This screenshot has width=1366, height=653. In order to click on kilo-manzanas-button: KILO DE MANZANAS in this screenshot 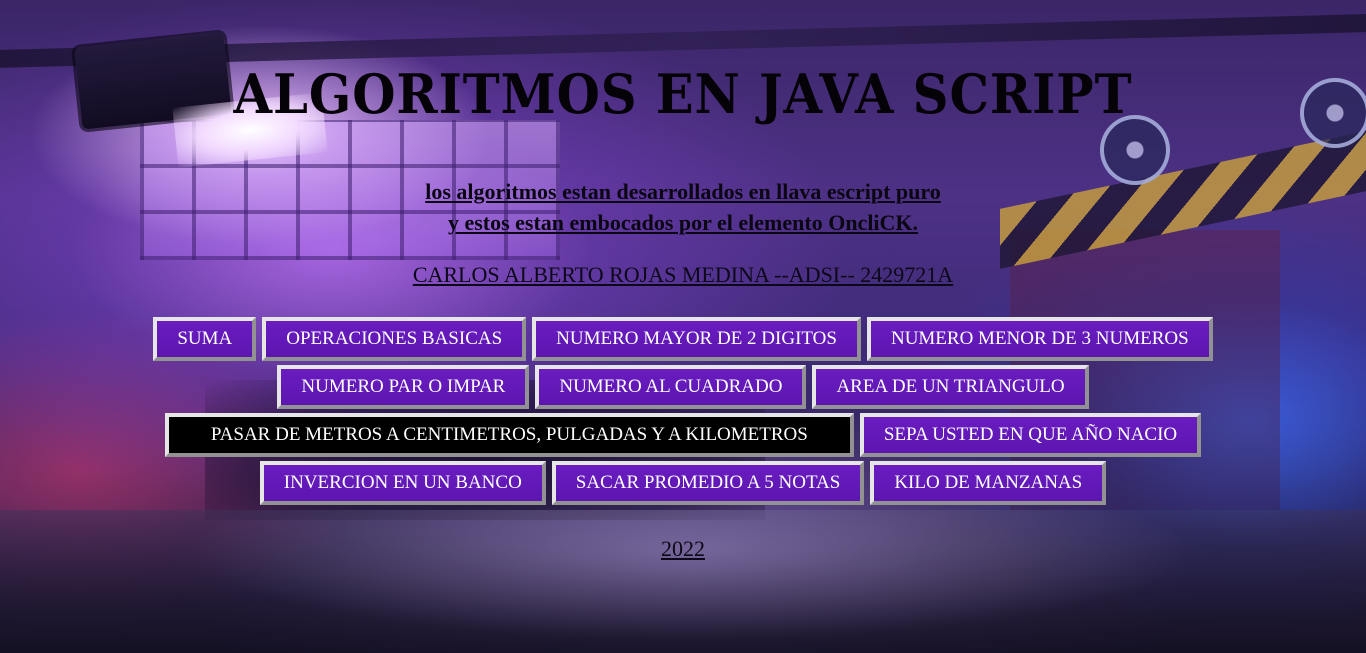, I will do `click(988, 483)`.